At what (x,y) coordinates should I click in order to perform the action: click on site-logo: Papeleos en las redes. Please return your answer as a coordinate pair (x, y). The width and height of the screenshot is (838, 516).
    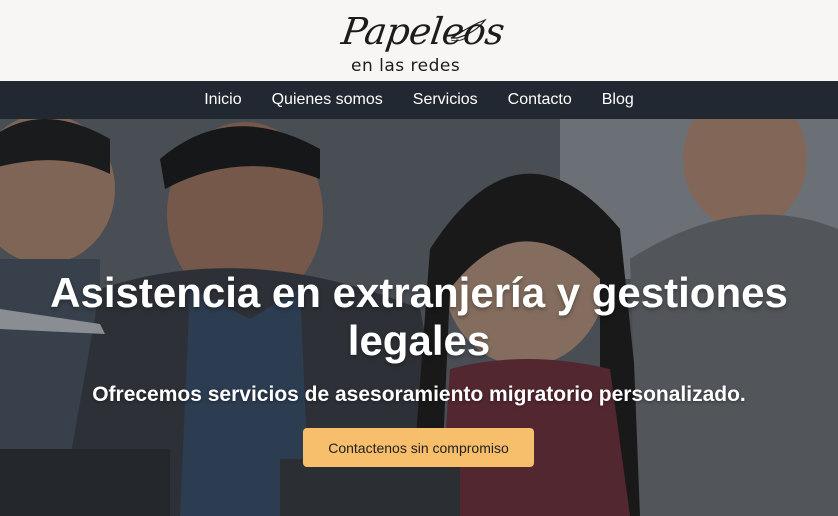
    Looking at the image, I should click on (423, 43).